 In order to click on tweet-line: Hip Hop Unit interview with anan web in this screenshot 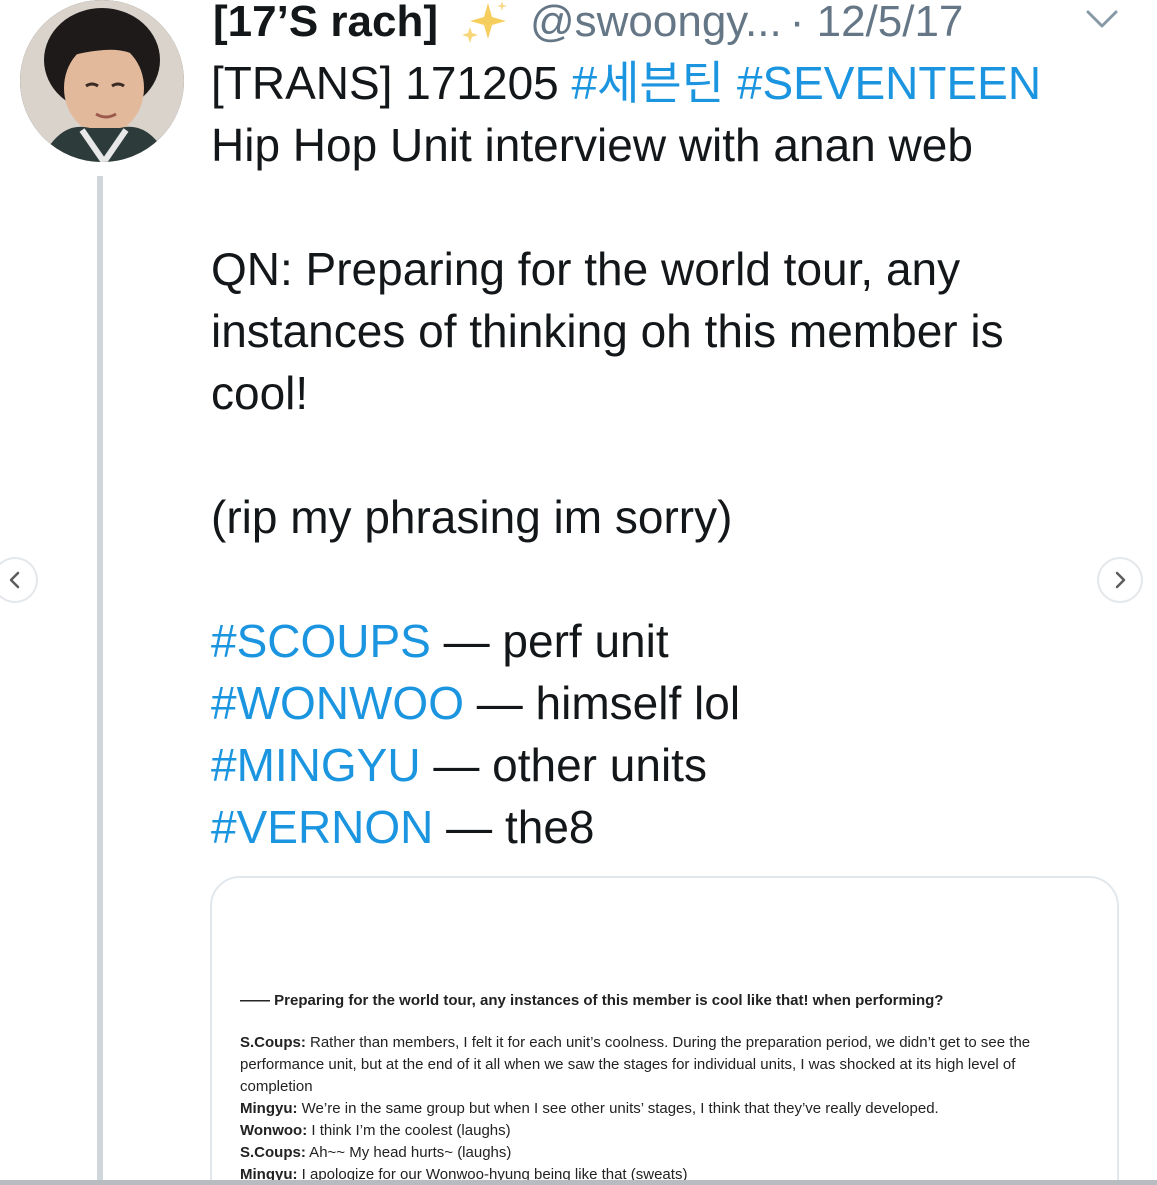, I will do `click(671, 145)`.